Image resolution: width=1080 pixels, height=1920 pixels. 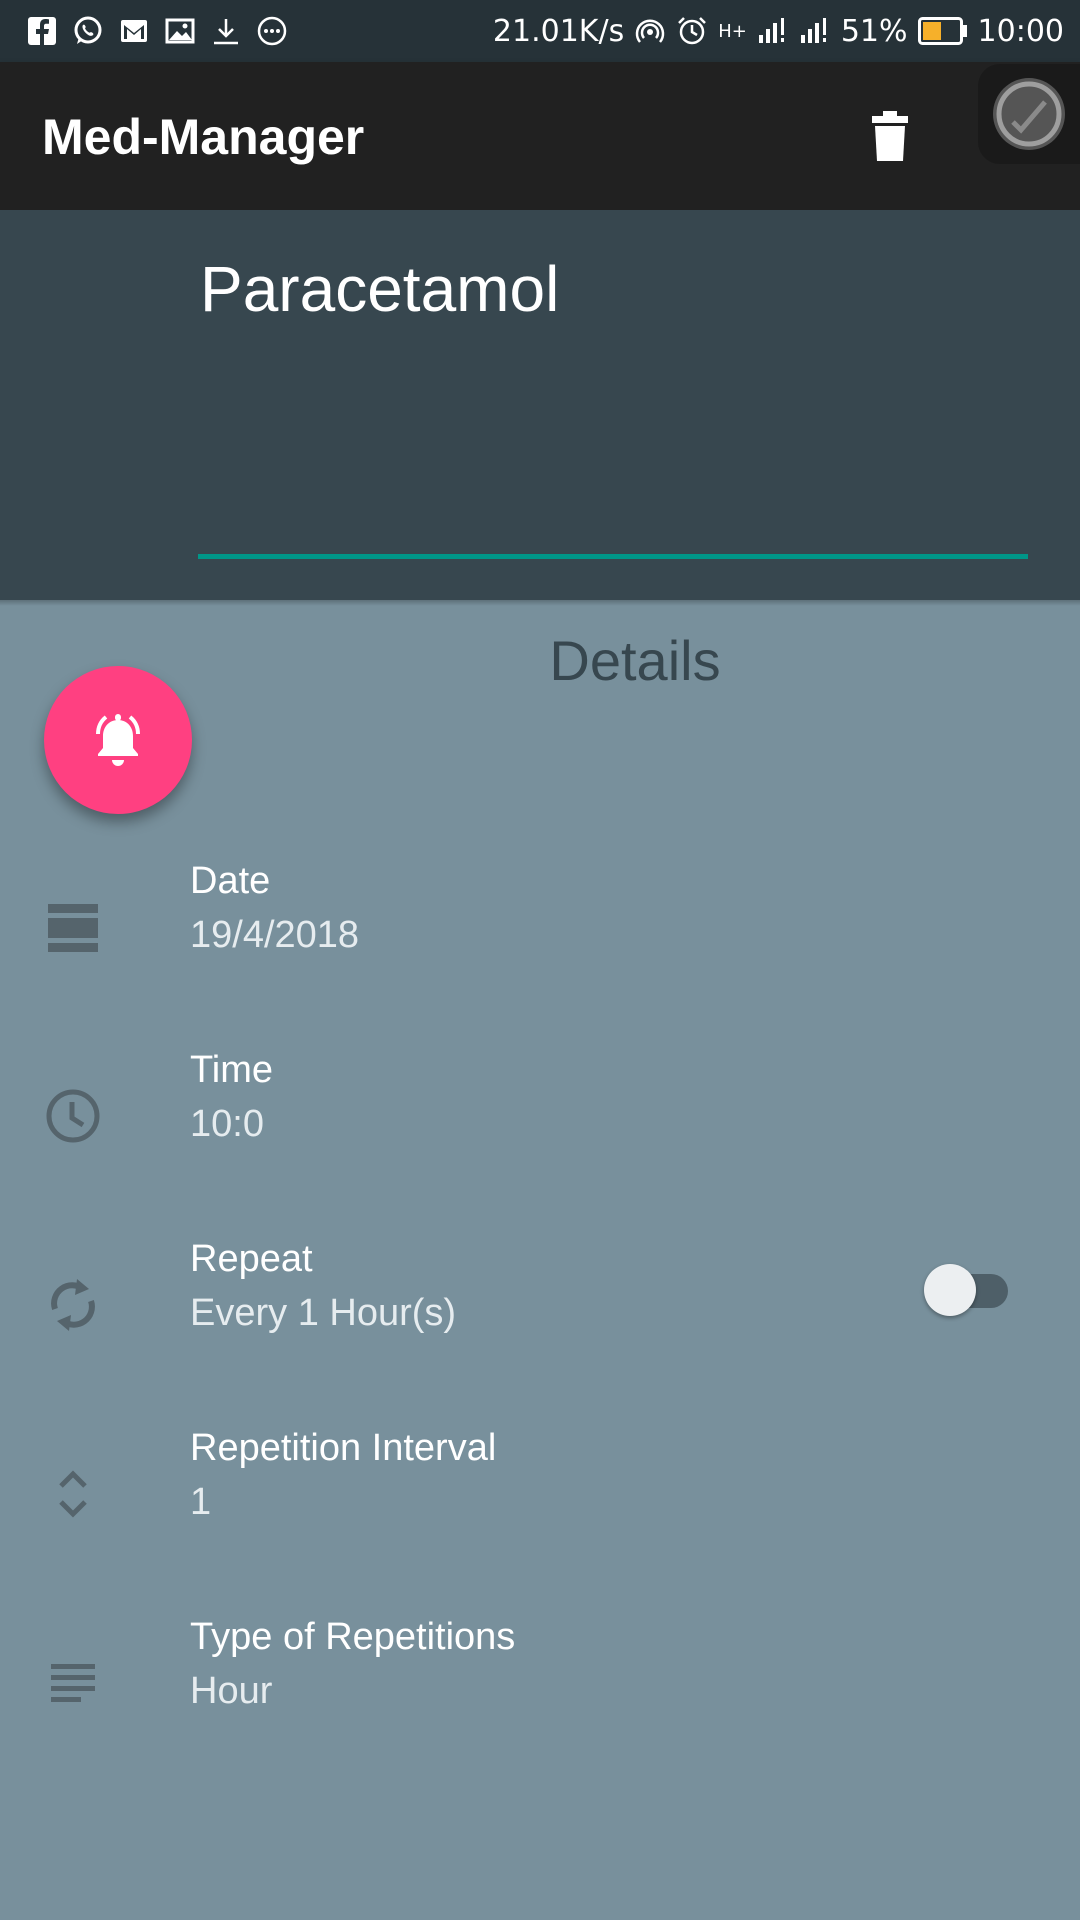 What do you see at coordinates (88, 30) in the screenshot?
I see `whatsapp-icon` at bounding box center [88, 30].